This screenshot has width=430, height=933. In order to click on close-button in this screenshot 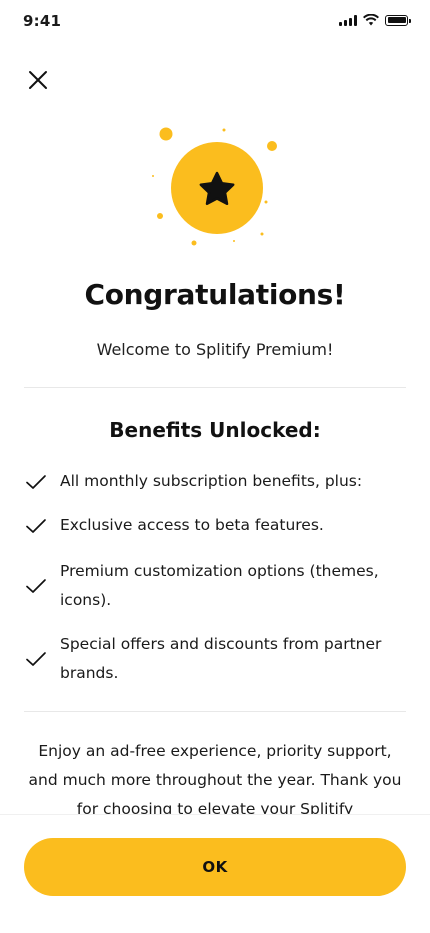, I will do `click(38, 80)`.